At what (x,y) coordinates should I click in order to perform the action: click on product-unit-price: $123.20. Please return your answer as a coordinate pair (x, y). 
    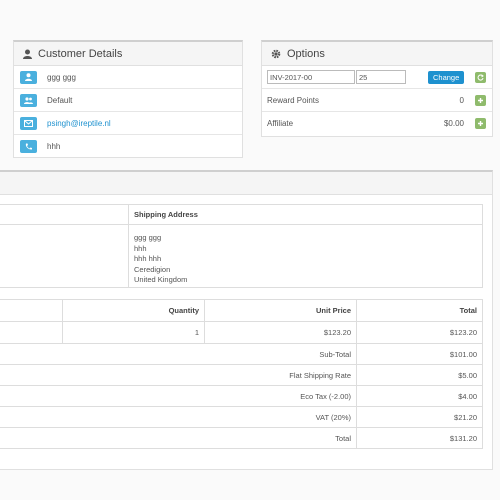
    Looking at the image, I should click on (280, 332).